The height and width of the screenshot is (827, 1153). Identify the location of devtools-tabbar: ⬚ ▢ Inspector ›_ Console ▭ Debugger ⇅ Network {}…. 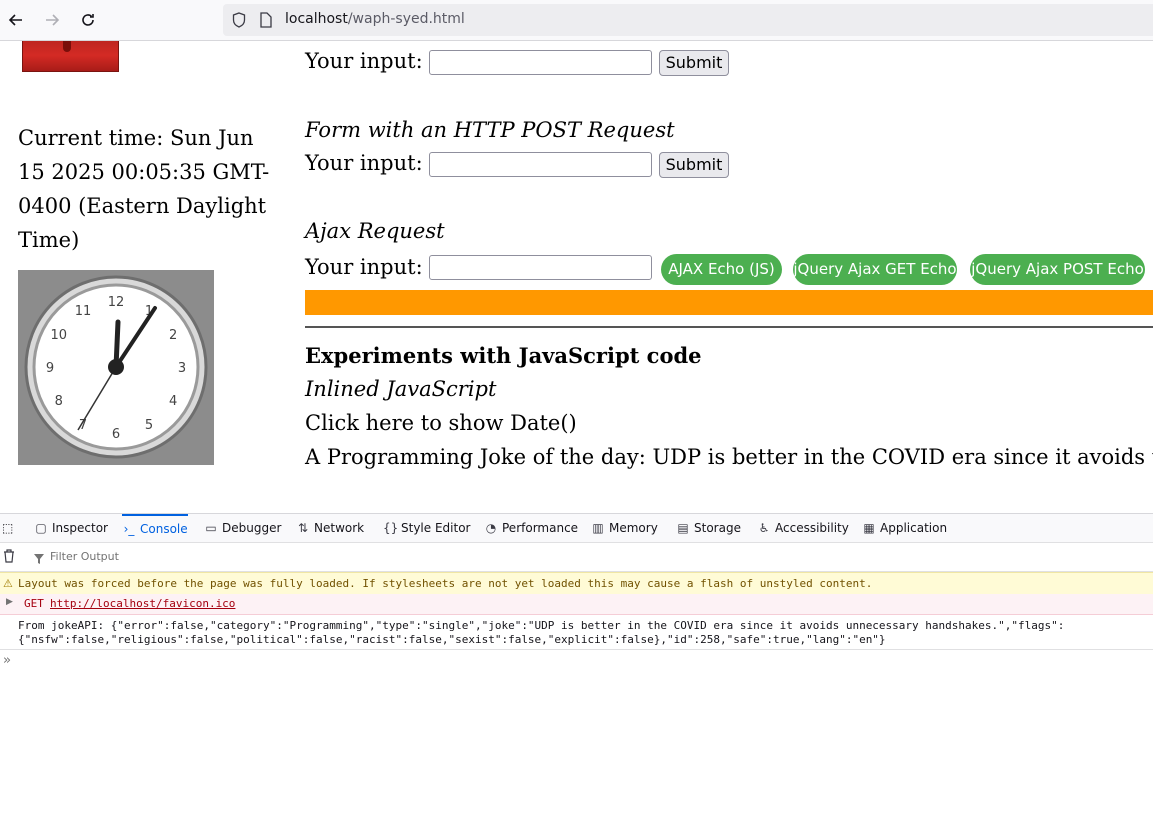
(576, 528).